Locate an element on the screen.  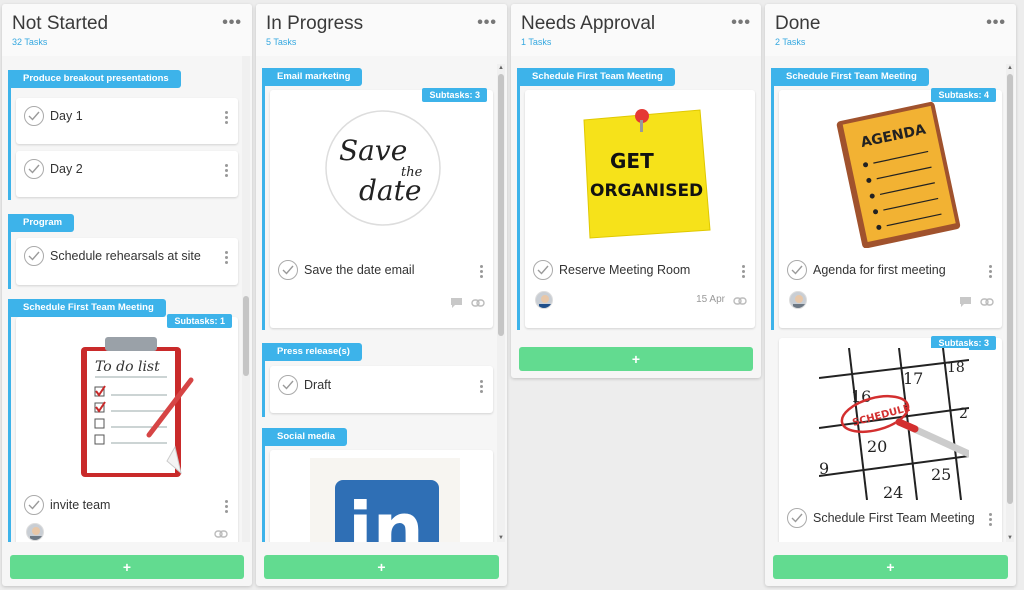
task-group: Program Schedule rehearsals at site is located at coordinates (123, 251).